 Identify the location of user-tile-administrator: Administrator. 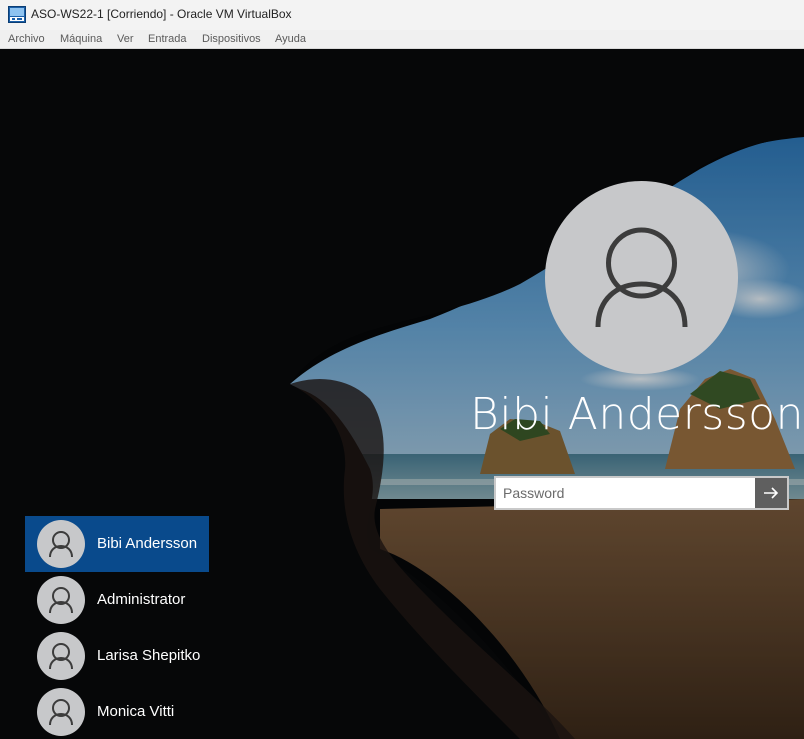
(117, 600).